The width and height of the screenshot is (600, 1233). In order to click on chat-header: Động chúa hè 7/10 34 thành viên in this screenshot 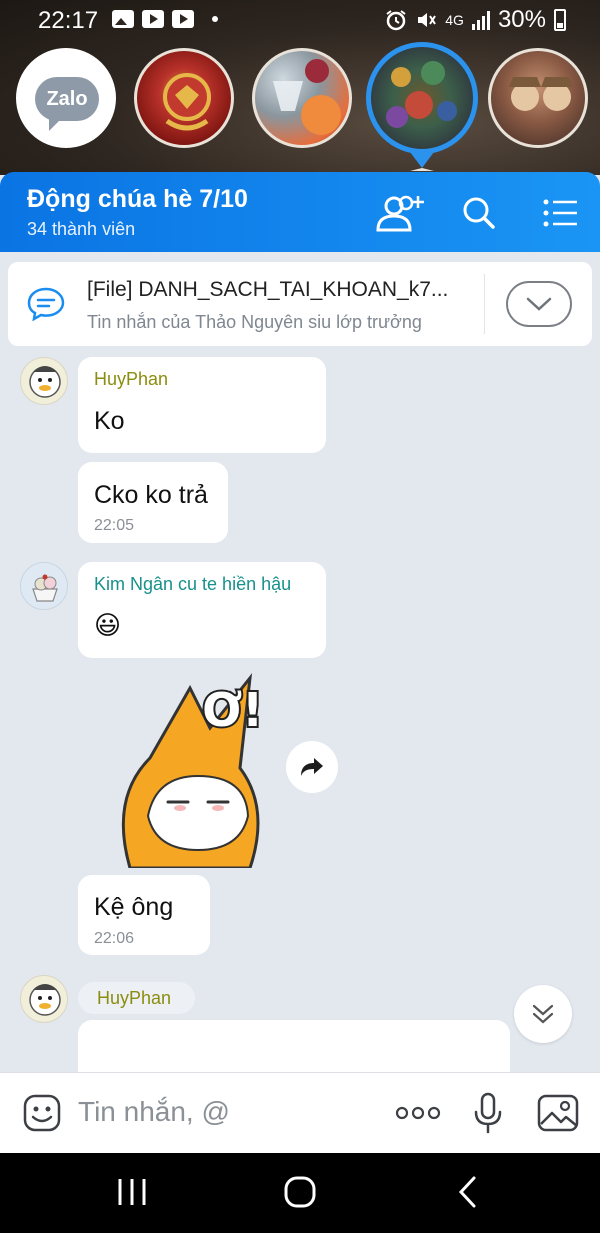, I will do `click(300, 212)`.